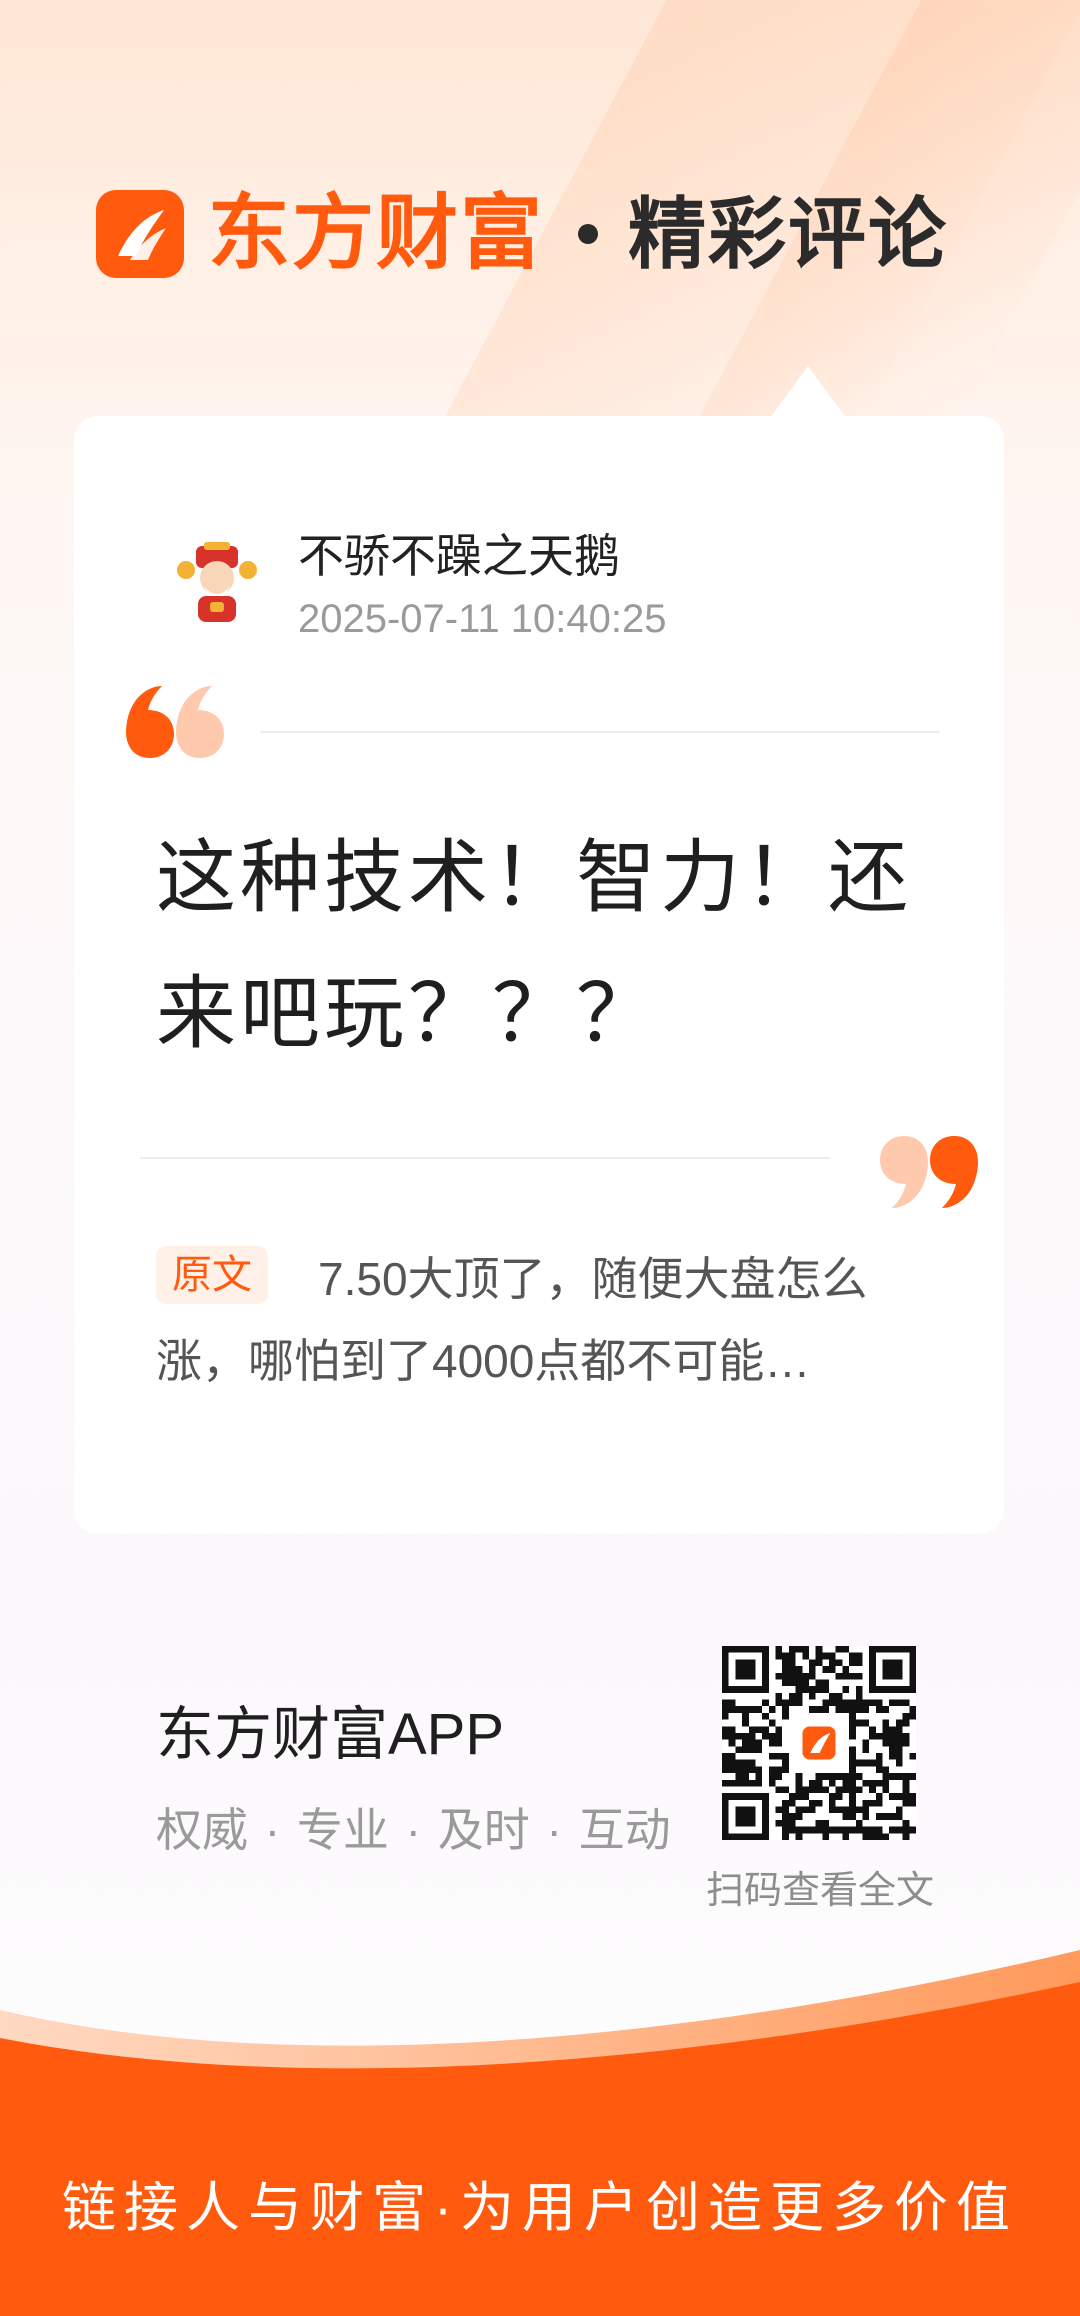 Image resolution: width=1080 pixels, height=2316 pixels. What do you see at coordinates (819, 1891) in the screenshot?
I see `qr-caption: 扫码查看全文` at bounding box center [819, 1891].